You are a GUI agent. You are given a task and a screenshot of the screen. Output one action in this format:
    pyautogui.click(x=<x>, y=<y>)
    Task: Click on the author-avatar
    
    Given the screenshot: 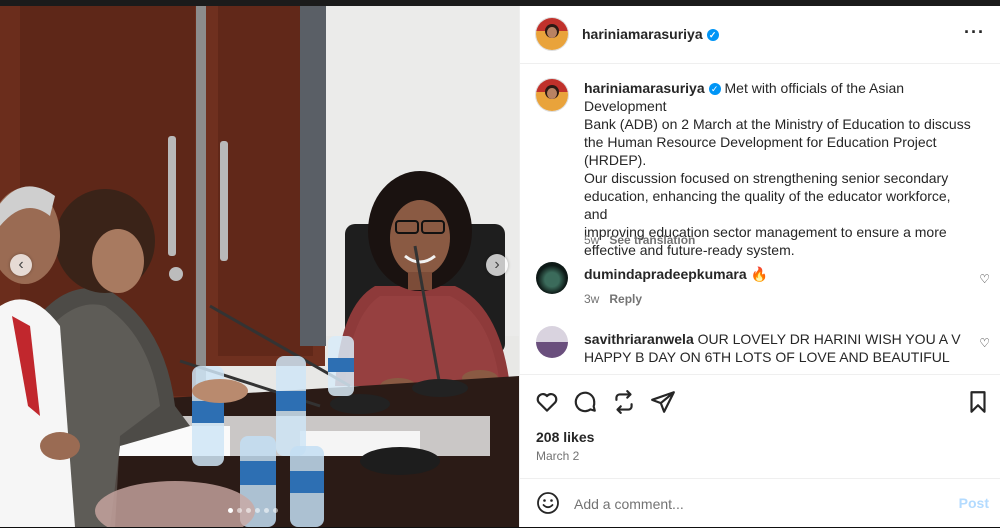 What is the action you would take?
    pyautogui.click(x=552, y=34)
    